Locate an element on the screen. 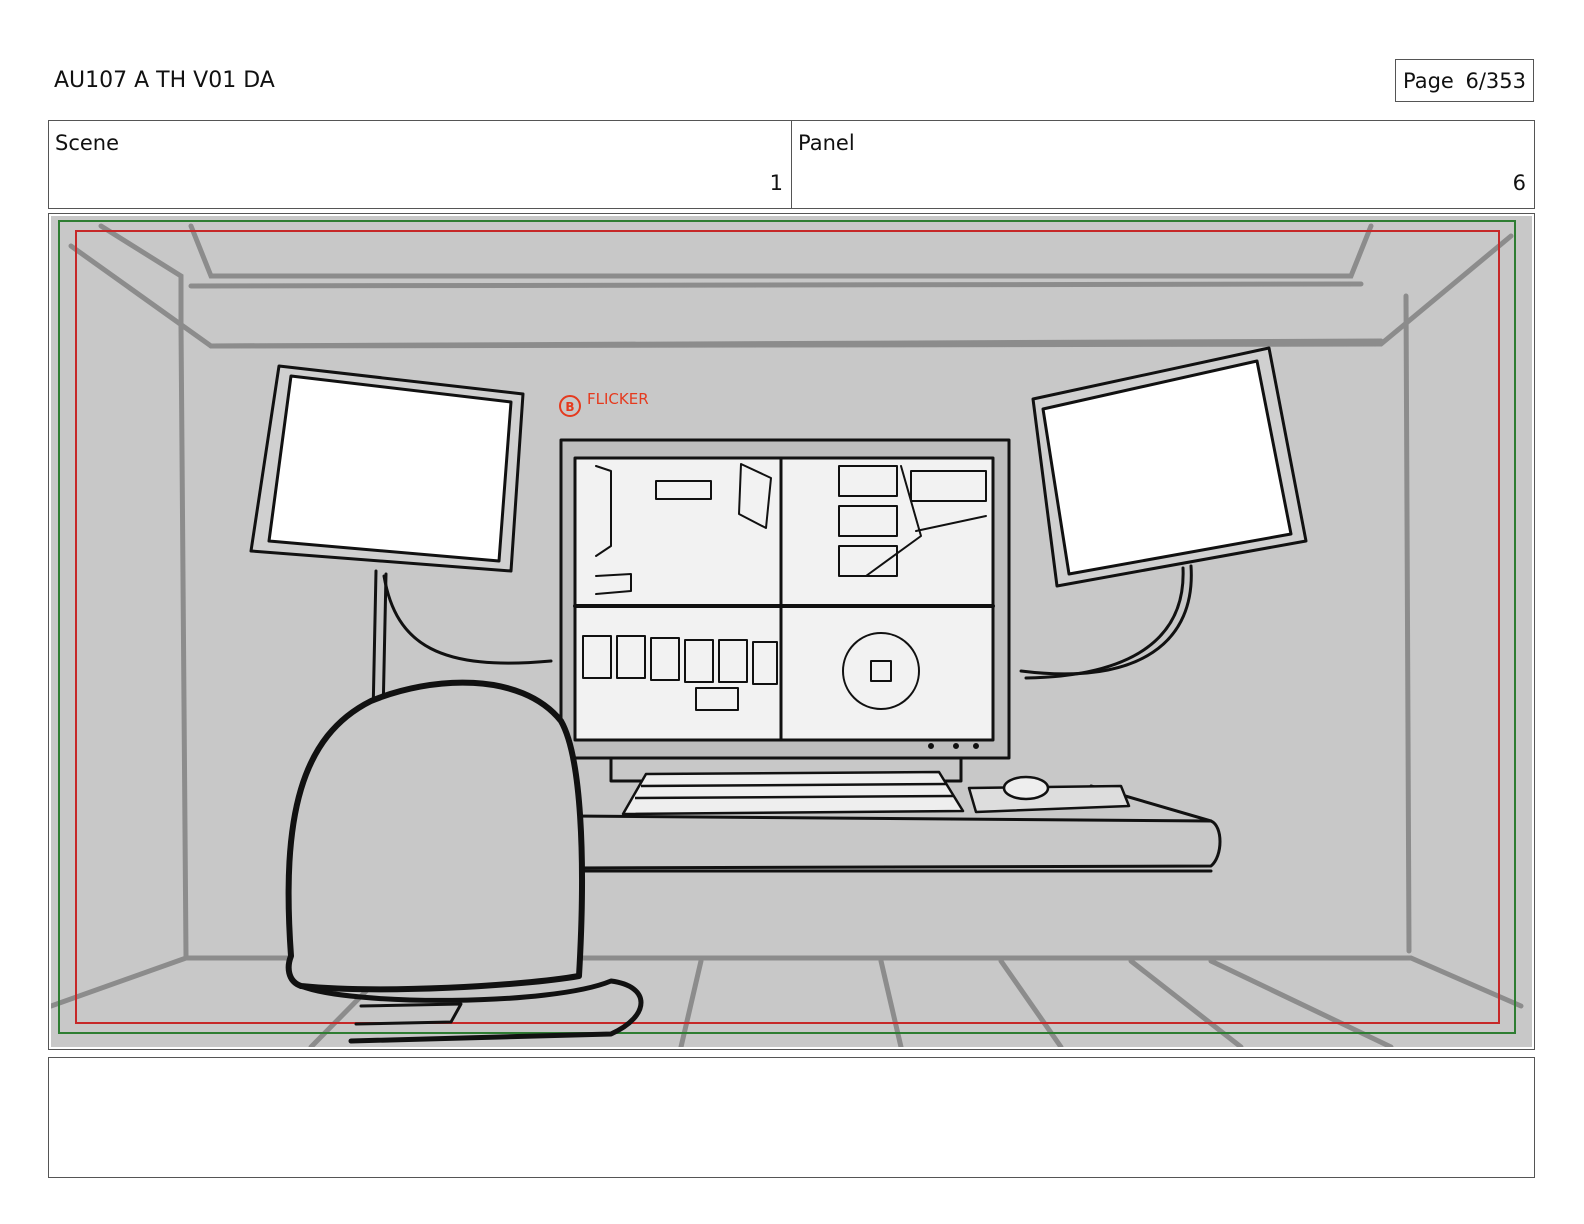  page-indicator: Page 6/353 is located at coordinates (1464, 80).